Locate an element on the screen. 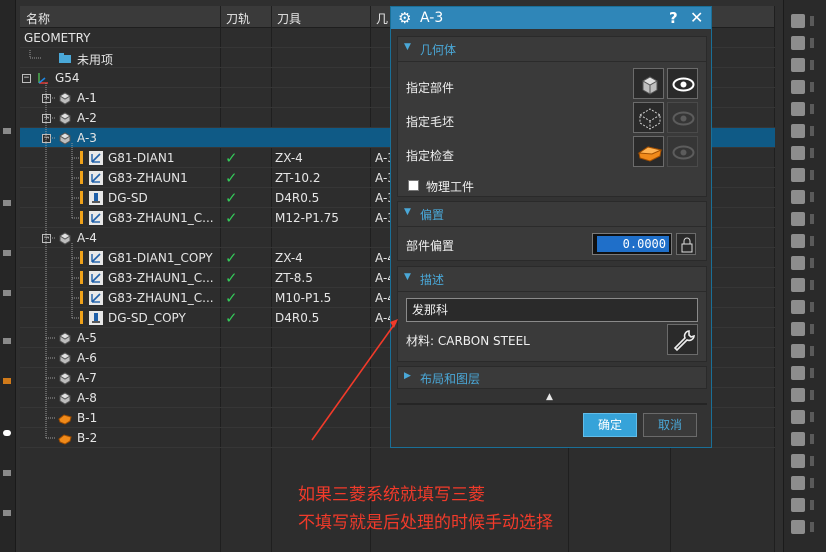  dialog-titlebar: ⚙ A-3 ? ✕ is located at coordinates (551, 18).